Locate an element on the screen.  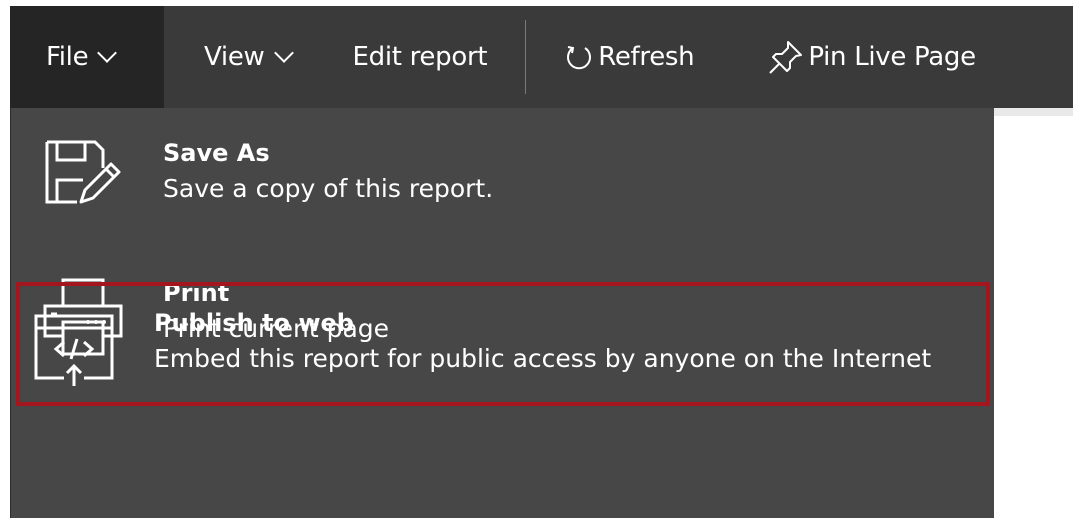
file-menu-button: File is located at coordinates (87, 57).